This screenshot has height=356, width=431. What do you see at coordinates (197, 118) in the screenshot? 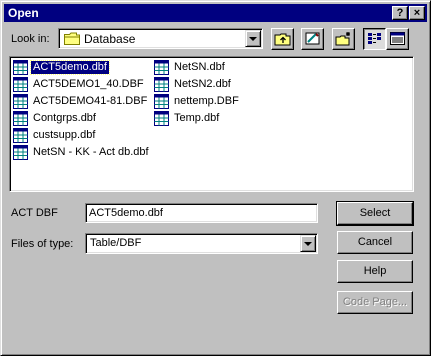
I see `file-name: Temp.dbf` at bounding box center [197, 118].